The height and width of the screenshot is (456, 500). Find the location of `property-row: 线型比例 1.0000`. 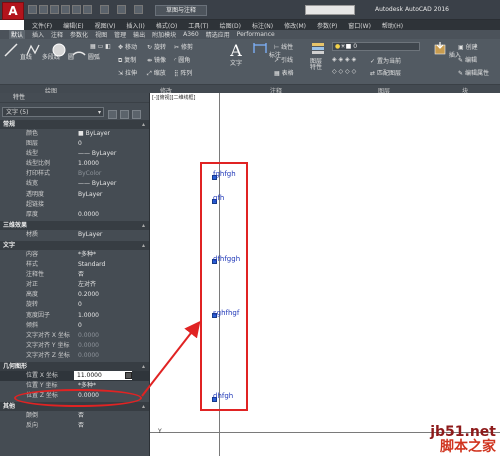

property-row: 线型比例 1.0000 is located at coordinates (74, 164).